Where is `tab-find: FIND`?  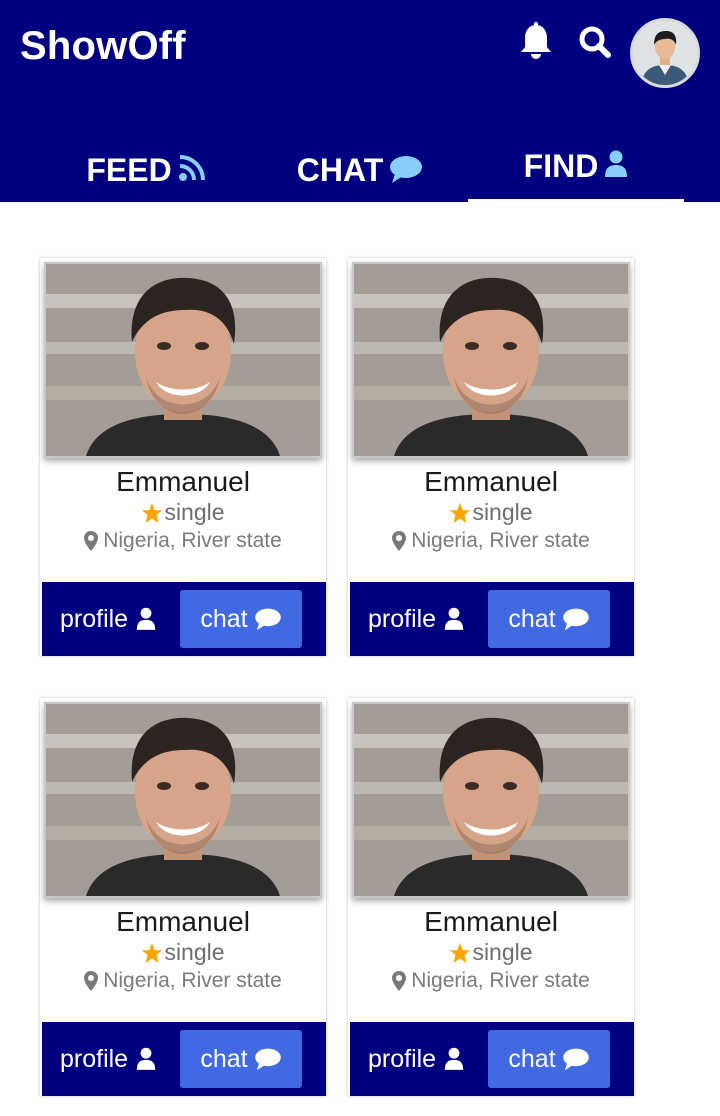
tab-find: FIND is located at coordinates (576, 167).